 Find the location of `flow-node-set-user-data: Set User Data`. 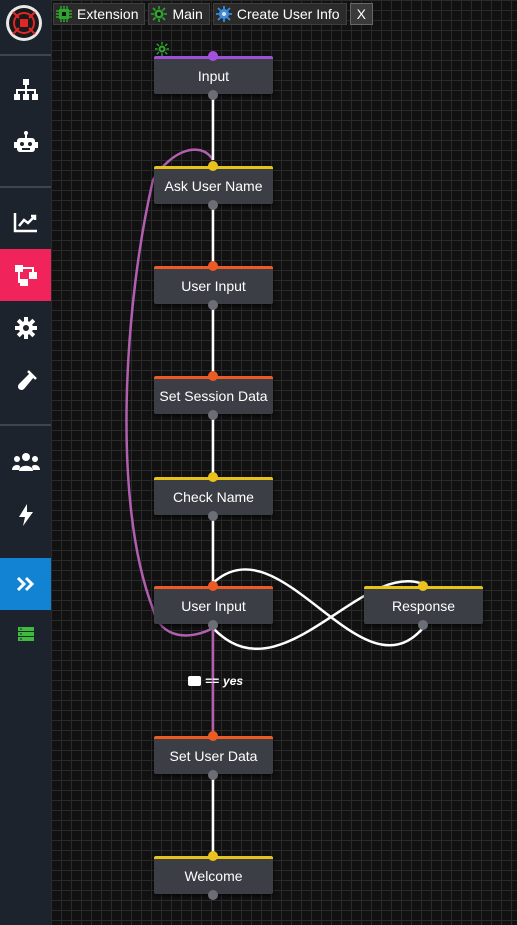

flow-node-set-user-data: Set User Data is located at coordinates (213, 755).